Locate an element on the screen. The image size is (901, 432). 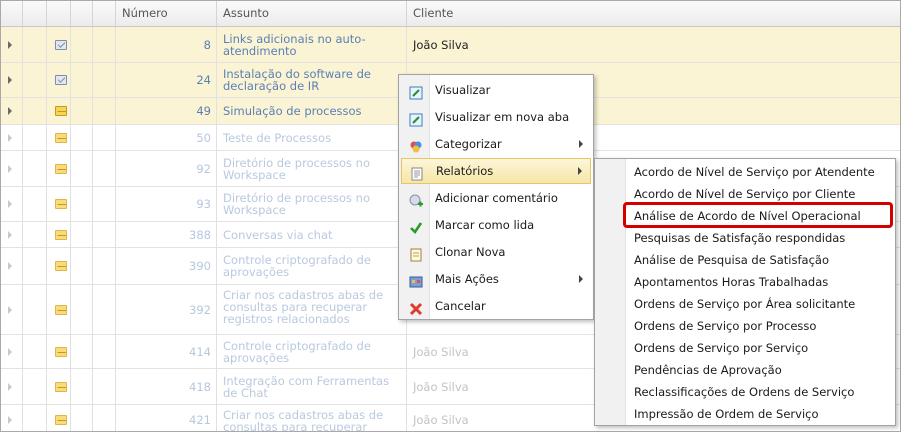
menu-item-mais-acoes: Mais Ações is located at coordinates (496, 279).